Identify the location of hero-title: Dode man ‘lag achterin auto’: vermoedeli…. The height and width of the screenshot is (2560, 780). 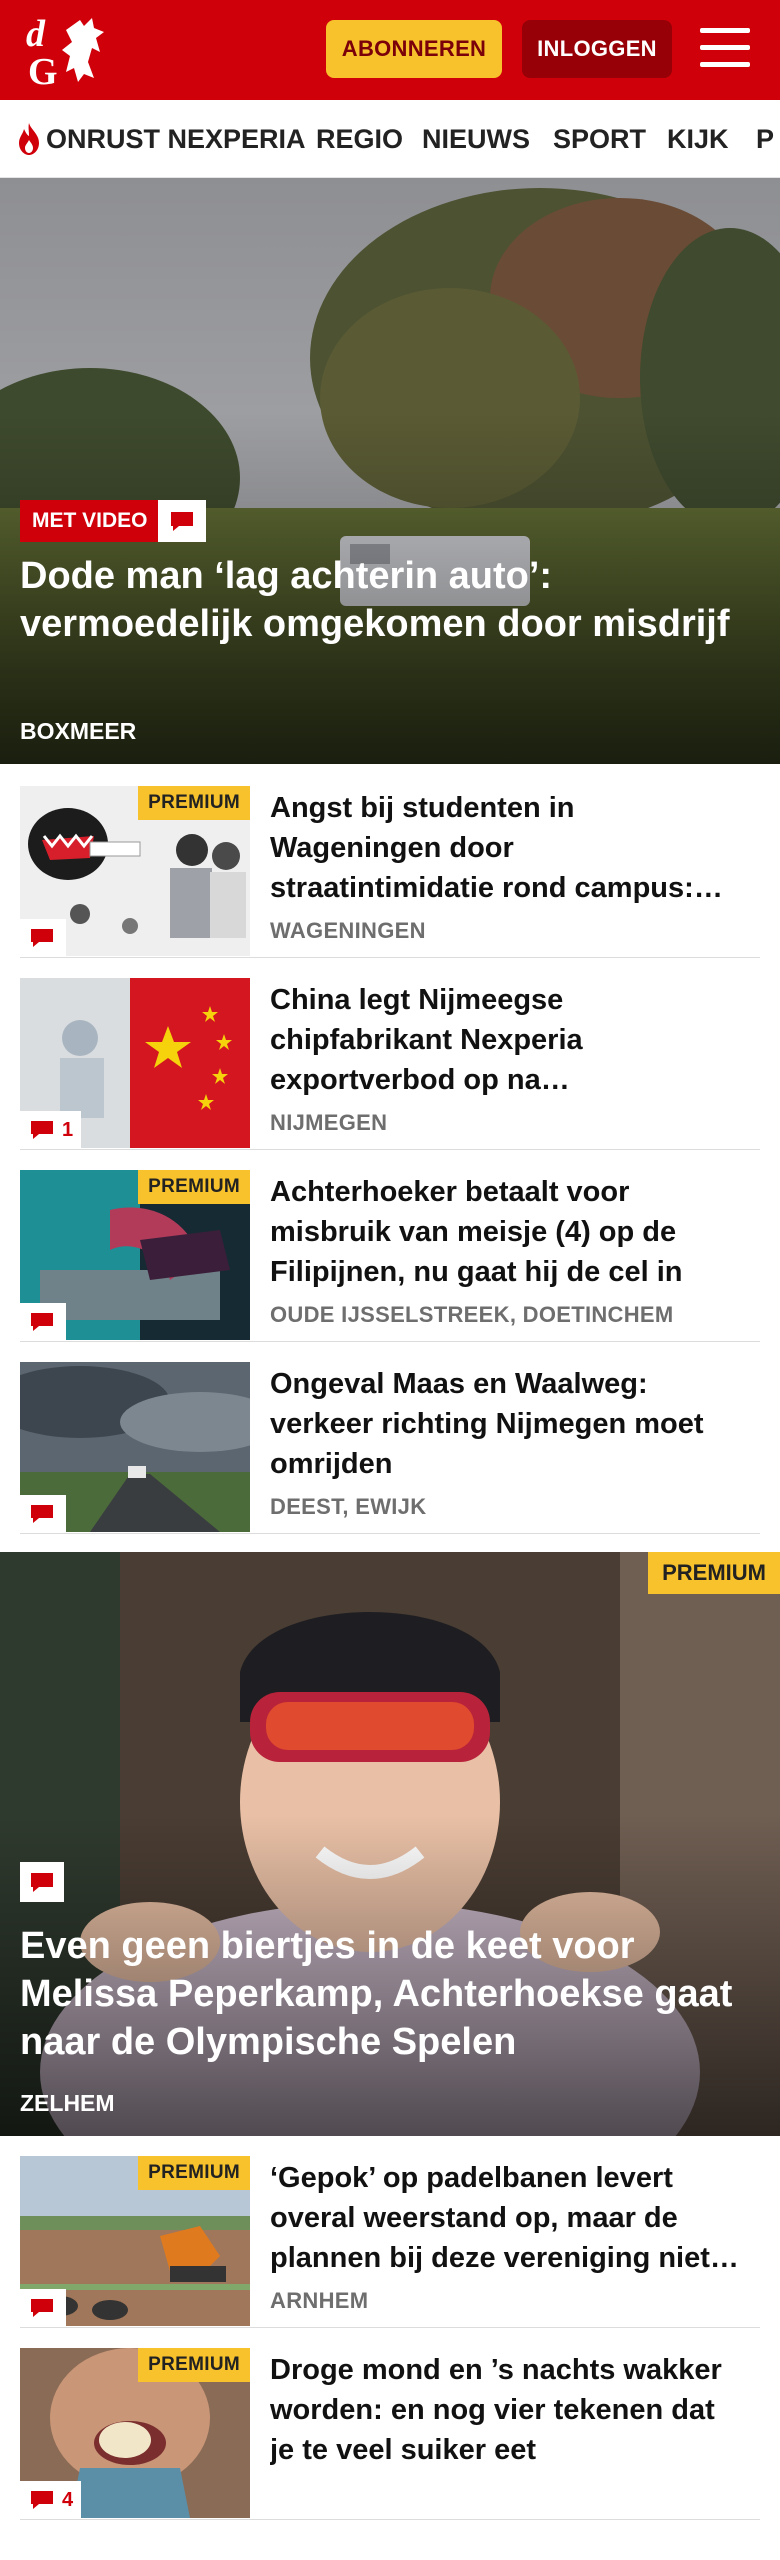
(390, 600).